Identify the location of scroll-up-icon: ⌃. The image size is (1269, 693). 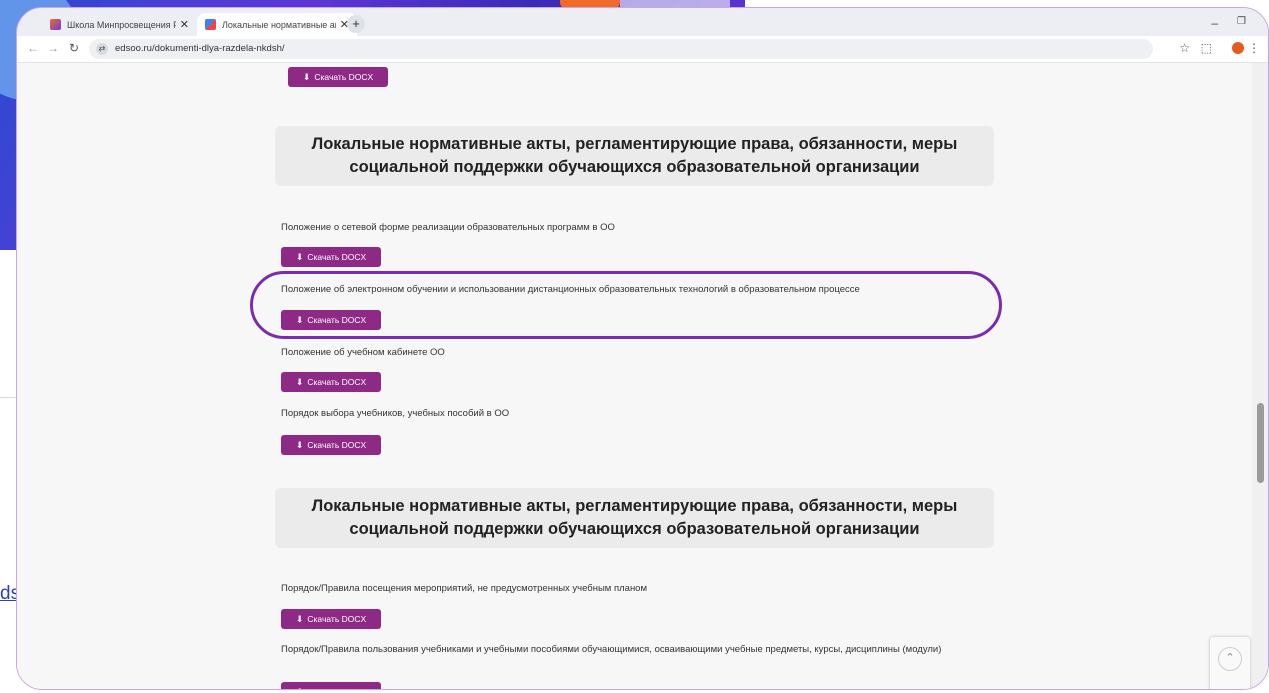
(1230, 659).